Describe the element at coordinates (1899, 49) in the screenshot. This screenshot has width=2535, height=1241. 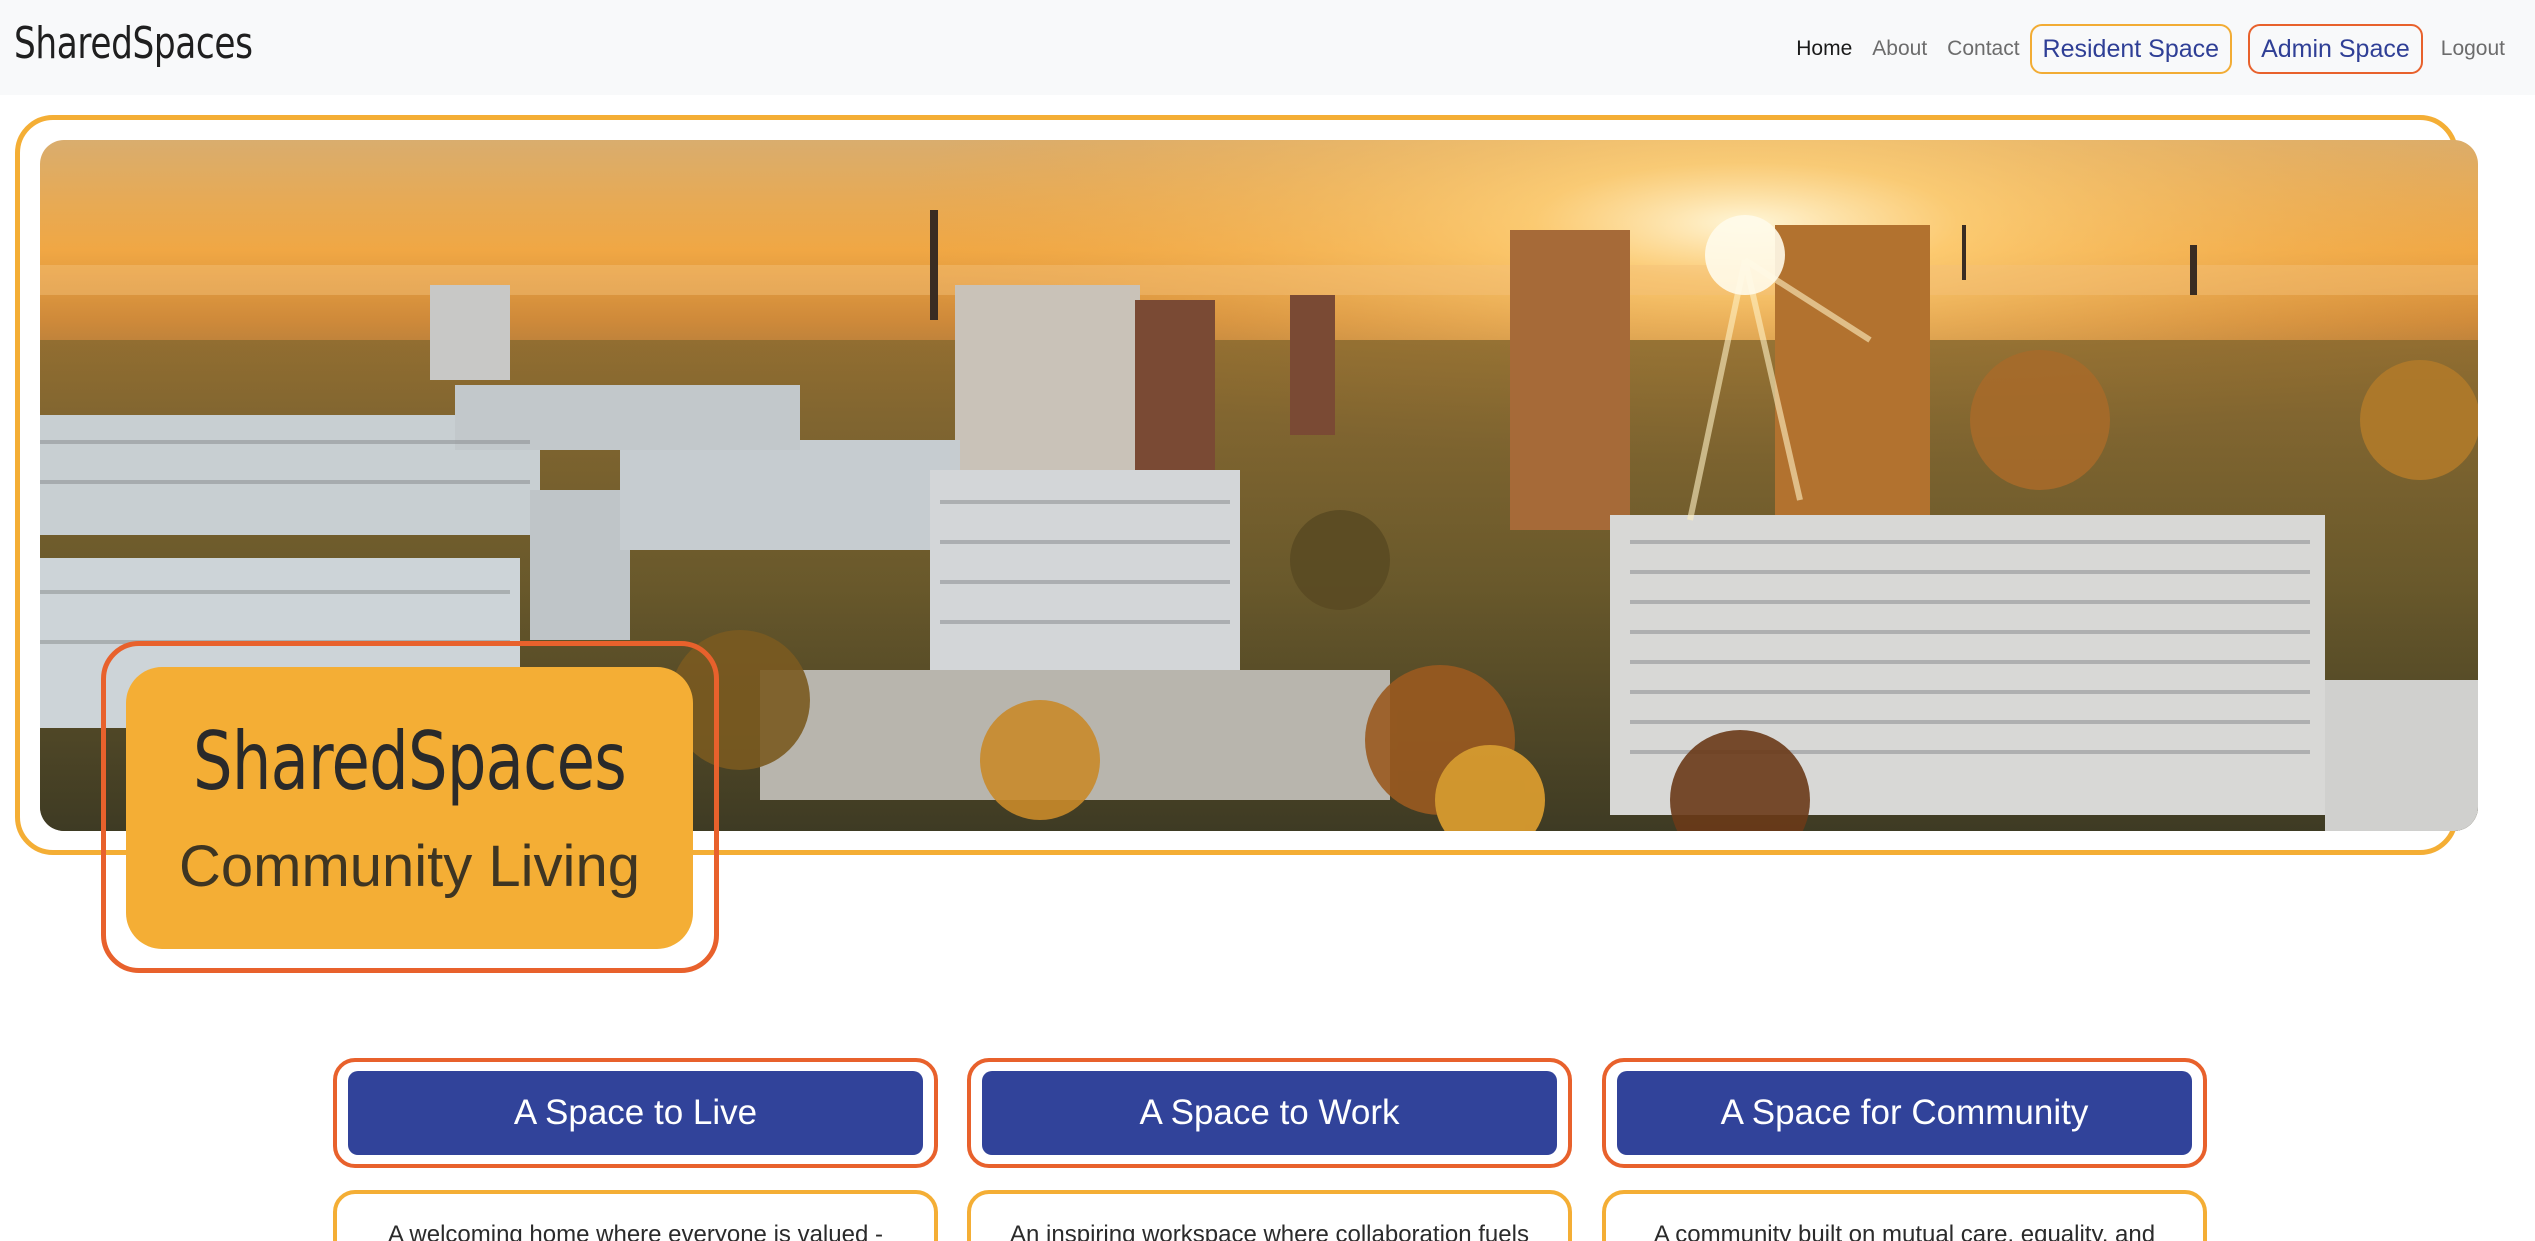
I see `nav-about-link: About` at that location.